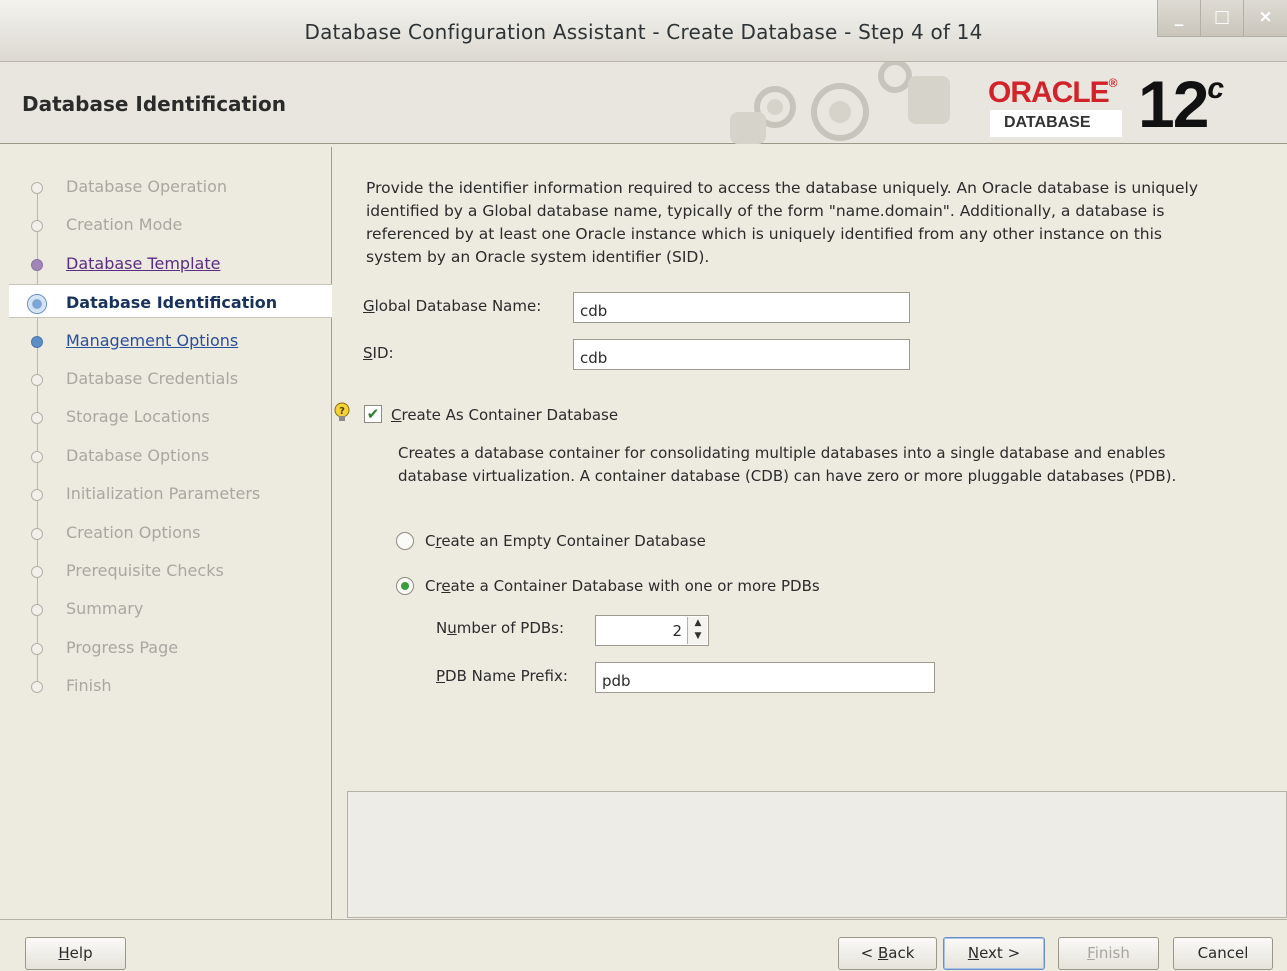 This screenshot has width=1287, height=971. I want to click on oracle-database-12c-logo: ORACLE® DATABASE 12c, so click(1133, 104).